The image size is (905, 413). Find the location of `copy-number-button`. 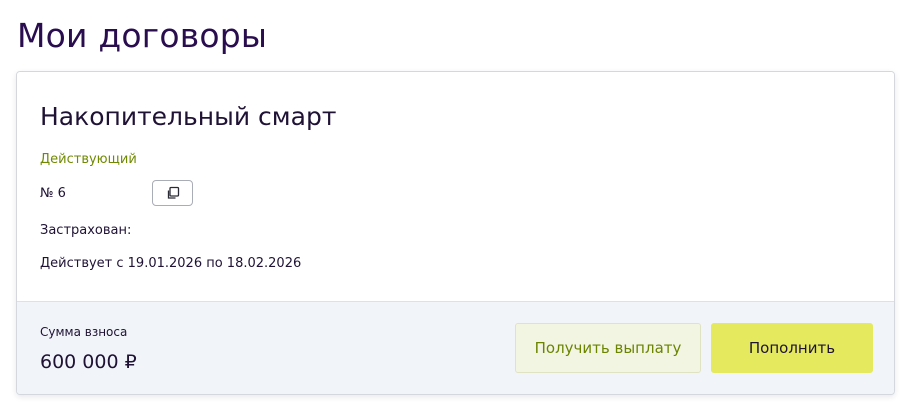

copy-number-button is located at coordinates (172, 193).